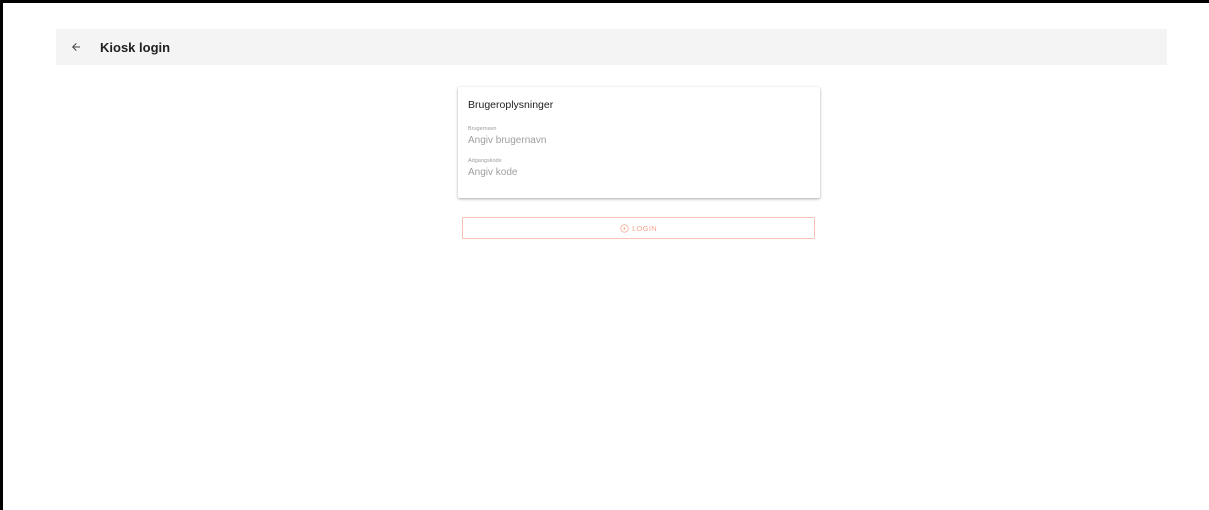  What do you see at coordinates (511, 105) in the screenshot?
I see `card-title: Brugeroplysninger` at bounding box center [511, 105].